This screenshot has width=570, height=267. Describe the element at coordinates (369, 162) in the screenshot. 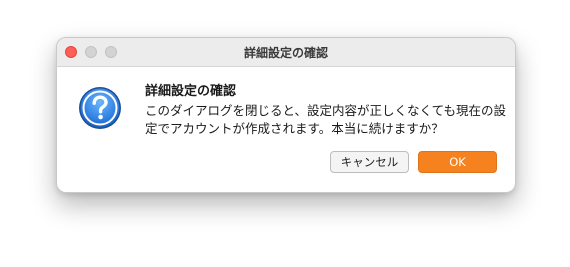

I see `cancel-button: キャンセル` at that location.